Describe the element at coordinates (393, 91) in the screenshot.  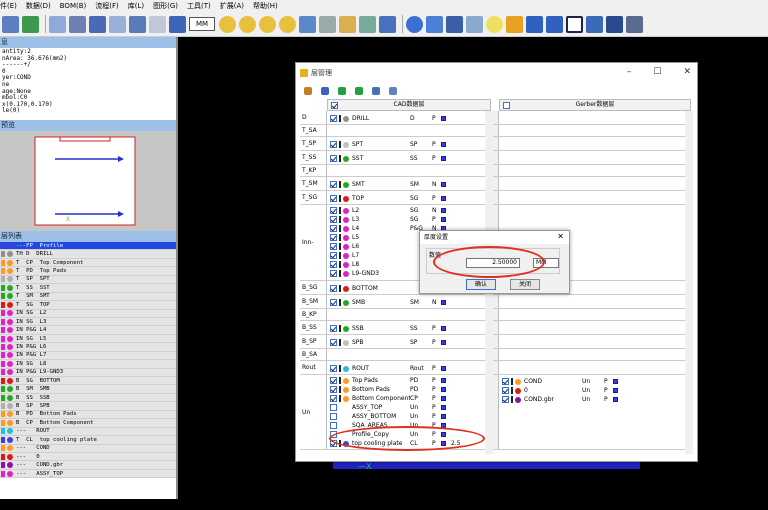
I see `exit-icon` at that location.